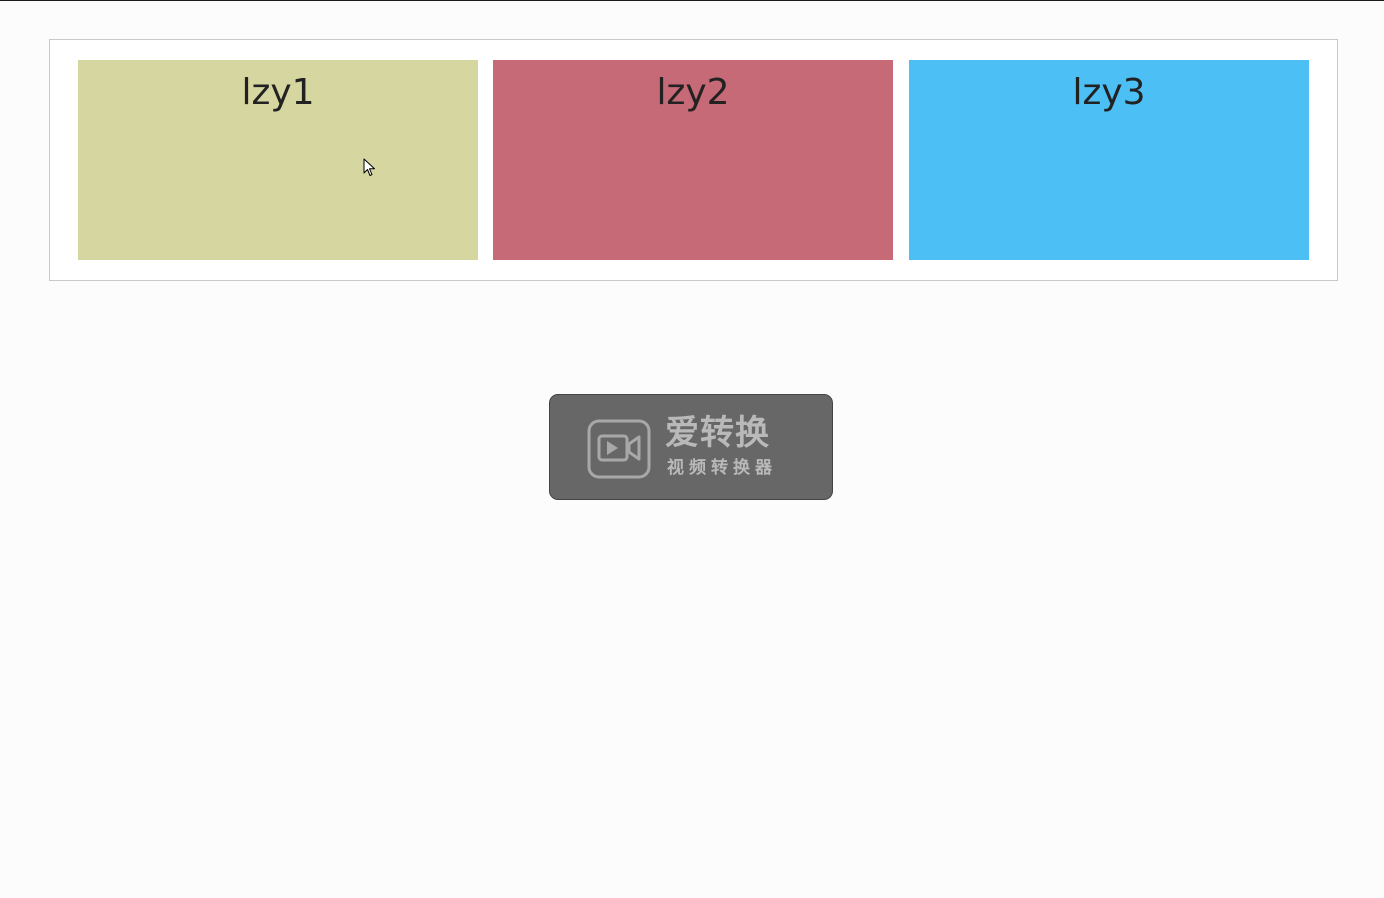 The height and width of the screenshot is (898, 1384). I want to click on card-label: lzy3, so click(1109, 92).